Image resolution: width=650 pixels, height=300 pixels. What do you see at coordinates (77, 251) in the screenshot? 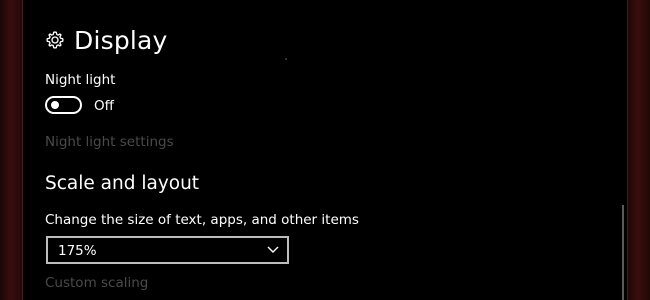
I see `scale-dropdown-value: 175%` at bounding box center [77, 251].